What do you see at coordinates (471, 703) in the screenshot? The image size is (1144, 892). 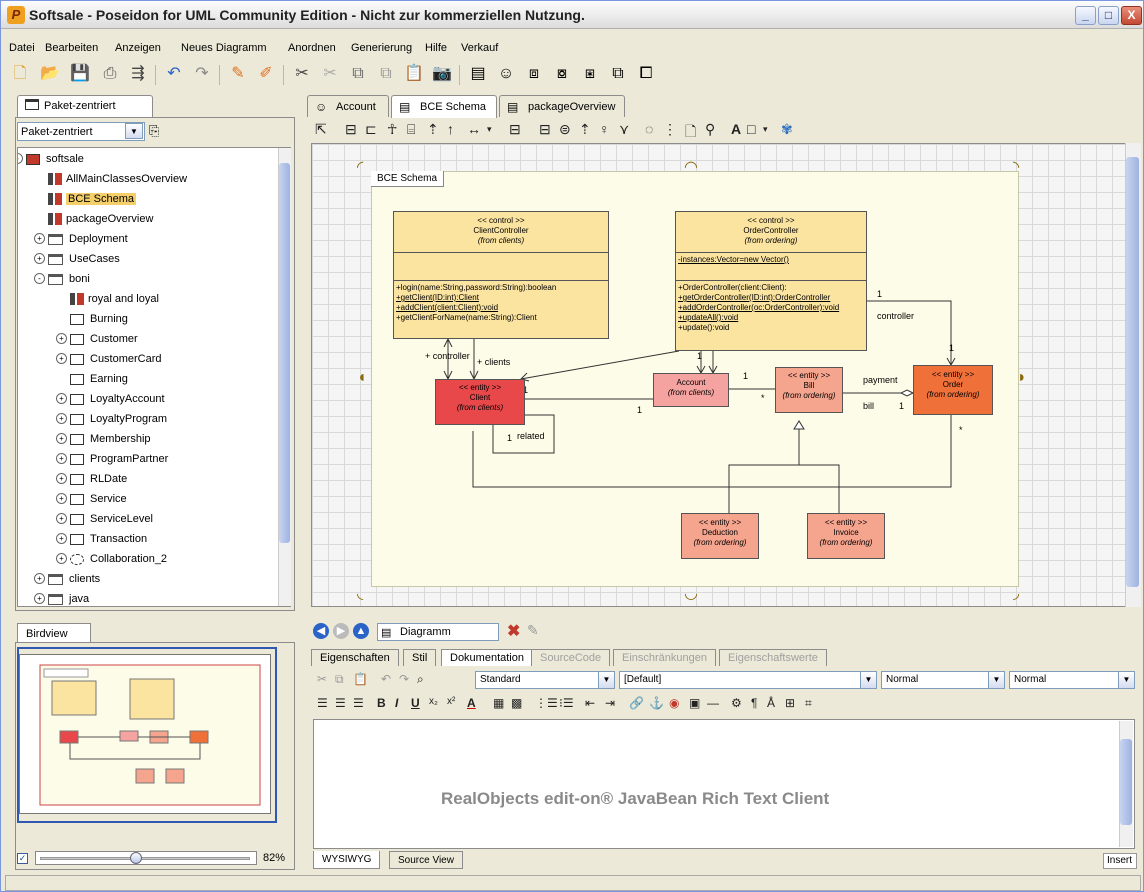 I see `font-color-icon: A` at bounding box center [471, 703].